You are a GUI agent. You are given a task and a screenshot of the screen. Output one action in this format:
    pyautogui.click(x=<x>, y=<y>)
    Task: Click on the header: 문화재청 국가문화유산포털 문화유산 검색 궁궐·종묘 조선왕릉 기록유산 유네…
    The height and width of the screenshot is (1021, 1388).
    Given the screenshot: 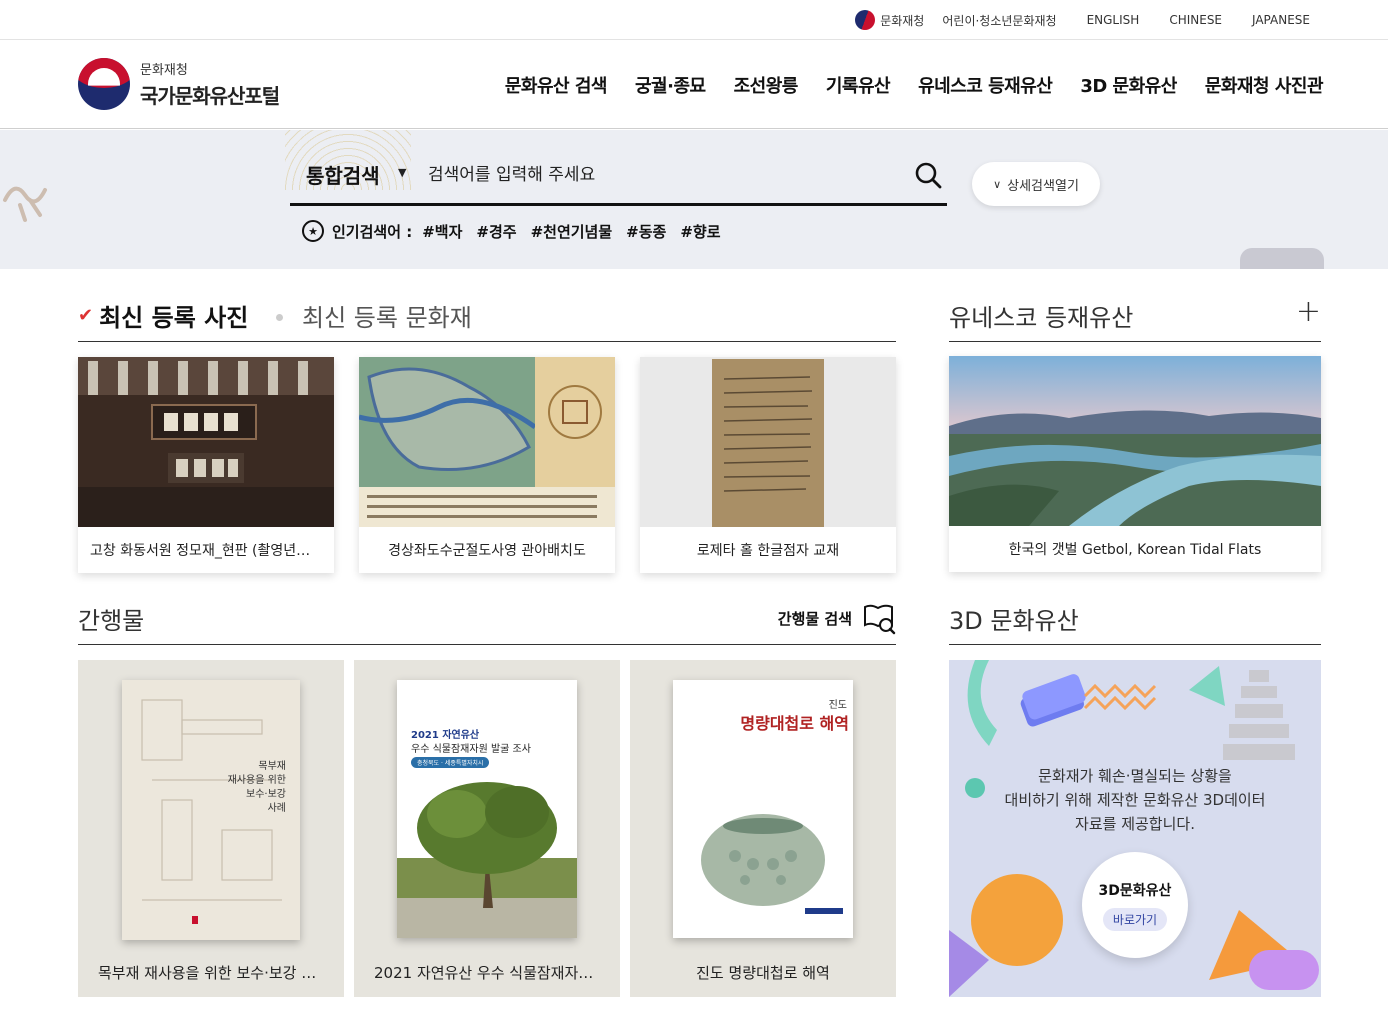 What is the action you would take?
    pyautogui.click(x=694, y=84)
    